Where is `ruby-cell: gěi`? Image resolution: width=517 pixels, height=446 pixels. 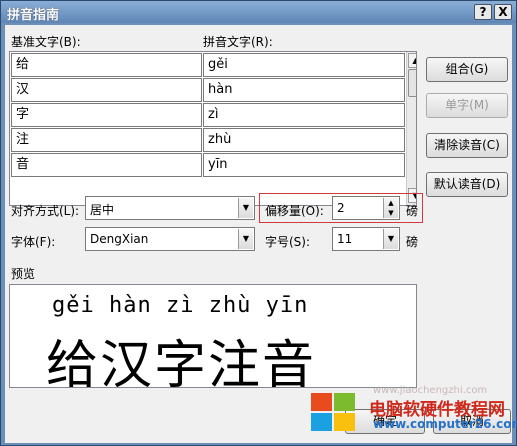 ruby-cell: gěi is located at coordinates (304, 65).